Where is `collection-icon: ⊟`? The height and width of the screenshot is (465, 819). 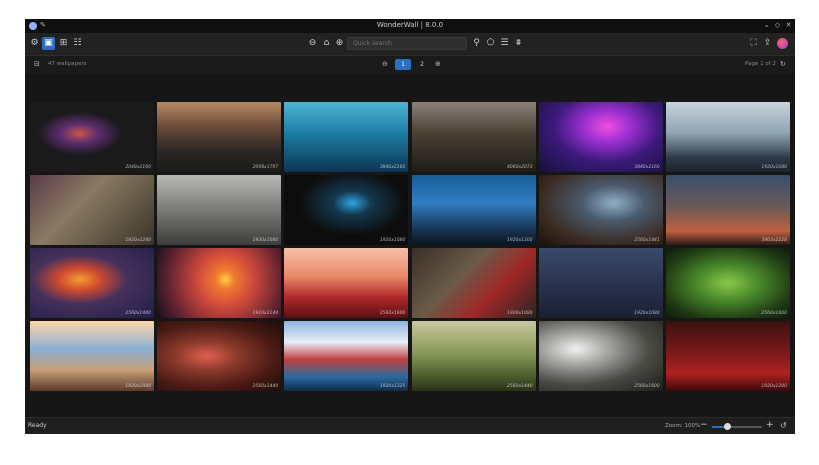
collection-icon: ⊟ is located at coordinates (37, 64).